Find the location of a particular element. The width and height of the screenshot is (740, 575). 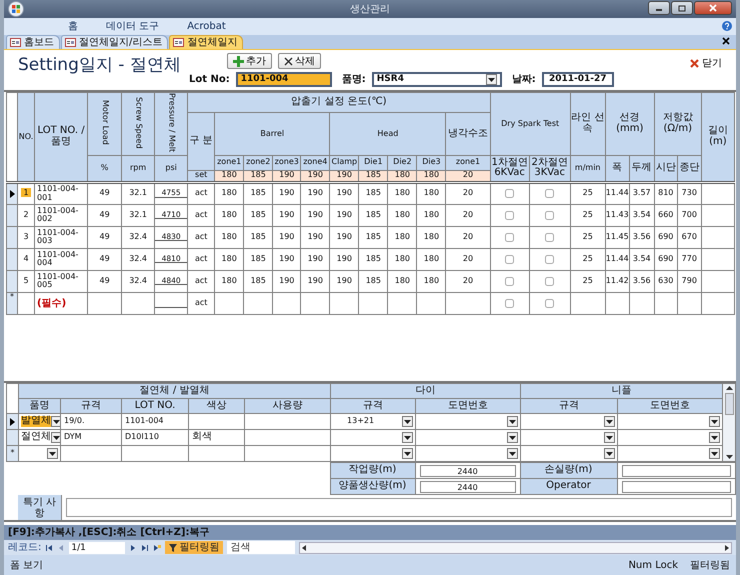

next-record-button is located at coordinates (133, 548).